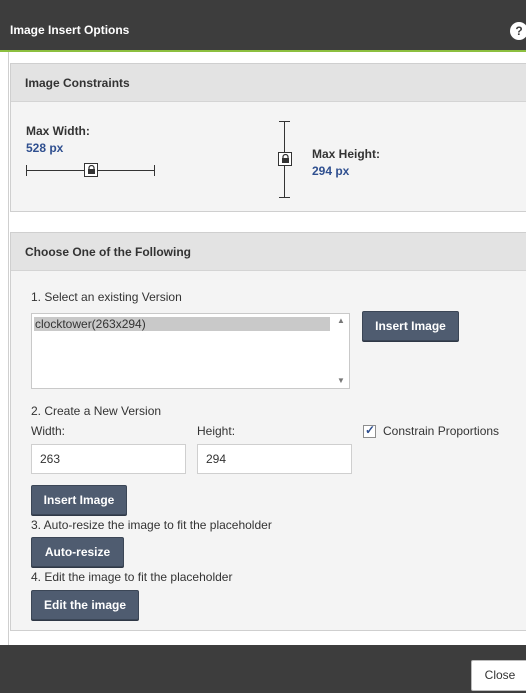 The width and height of the screenshot is (526, 693). Describe the element at coordinates (58, 131) in the screenshot. I see `max-width-label: Max Width:` at that location.